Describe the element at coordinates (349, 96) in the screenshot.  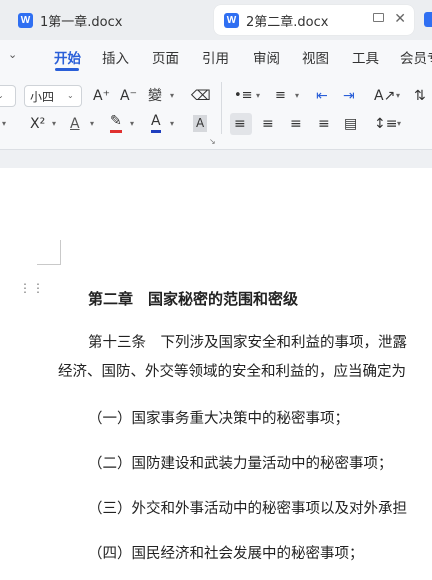
I see `increase-indent-icon: ⇥` at that location.